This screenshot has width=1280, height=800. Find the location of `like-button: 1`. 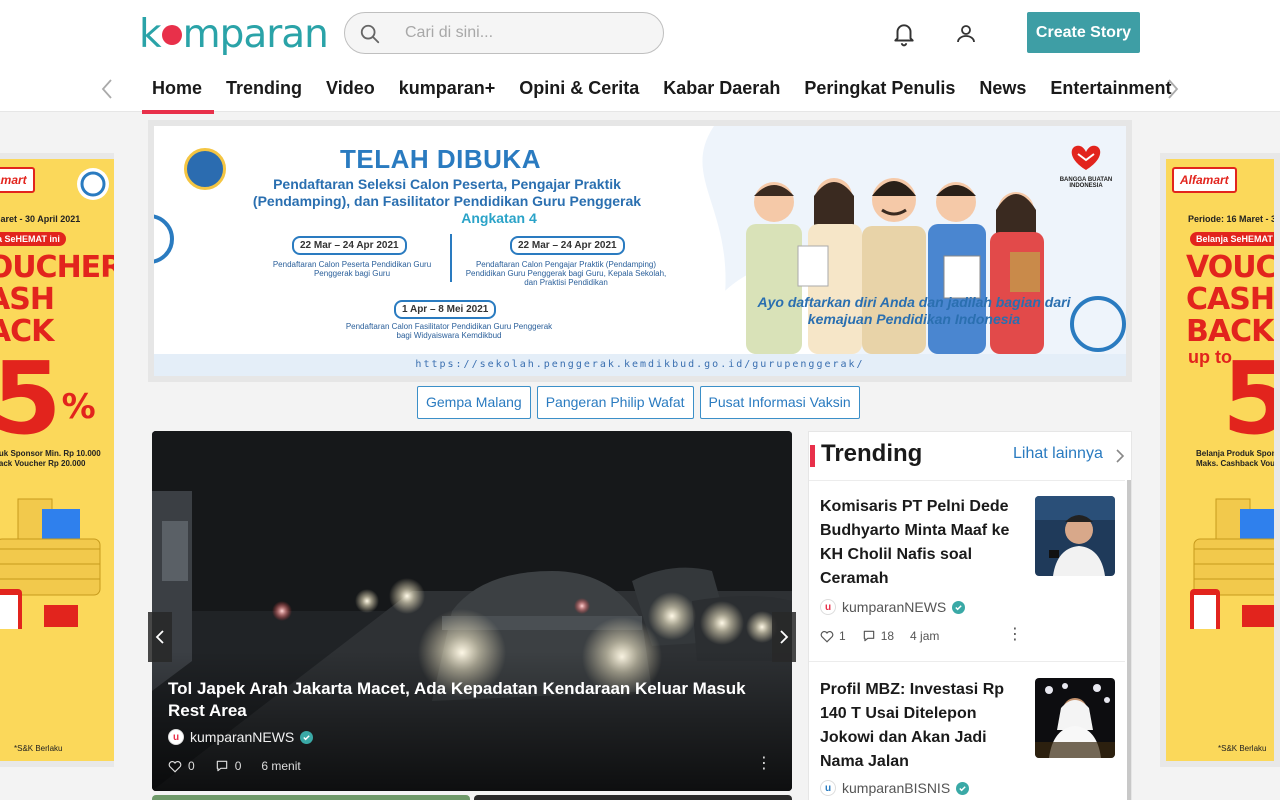

like-button: 1 is located at coordinates (833, 636).